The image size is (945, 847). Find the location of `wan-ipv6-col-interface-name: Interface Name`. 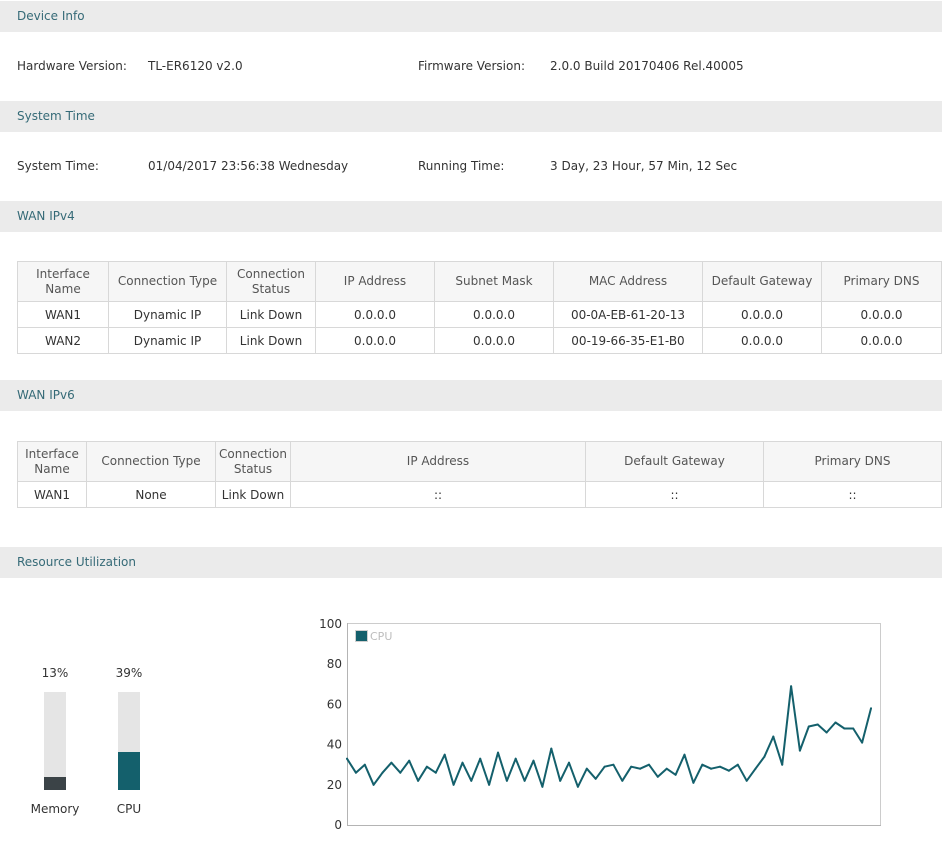

wan-ipv6-col-interface-name: Interface Name is located at coordinates (52, 461).